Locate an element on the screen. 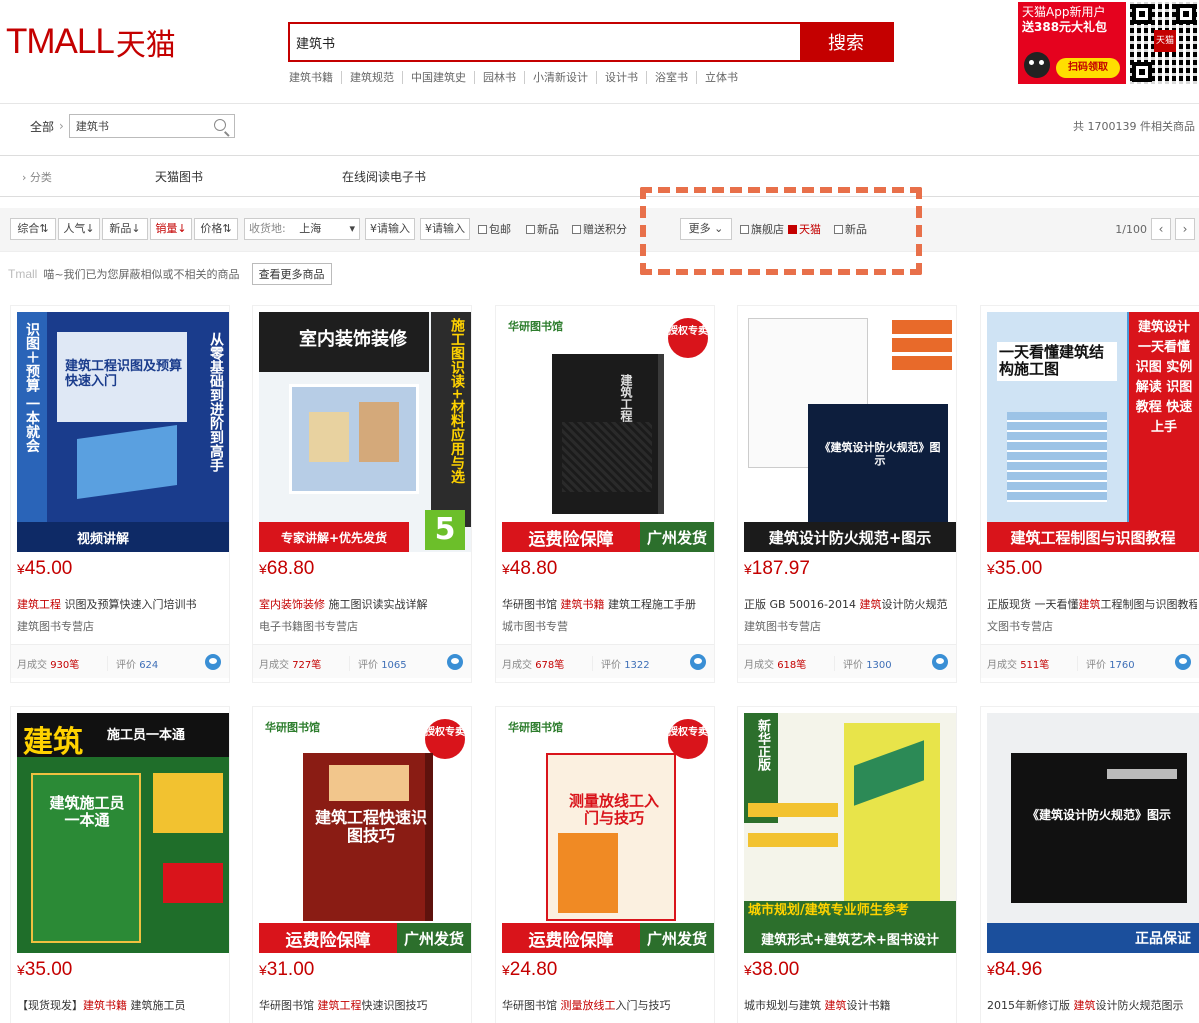 Image resolution: width=1199 pixels, height=1023 pixels. shop-name: 电子书籍图书专营店 is located at coordinates (308, 626).